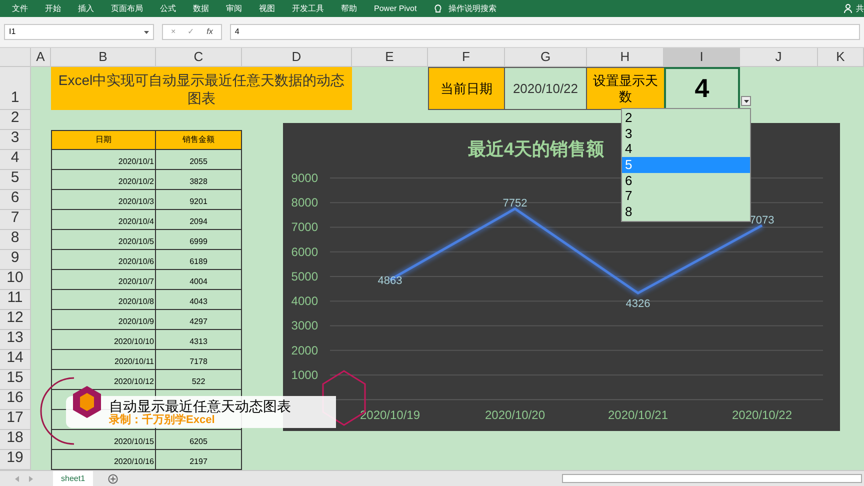  What do you see at coordinates (638, 304) in the screenshot?
I see `data-label: 4326` at bounding box center [638, 304].